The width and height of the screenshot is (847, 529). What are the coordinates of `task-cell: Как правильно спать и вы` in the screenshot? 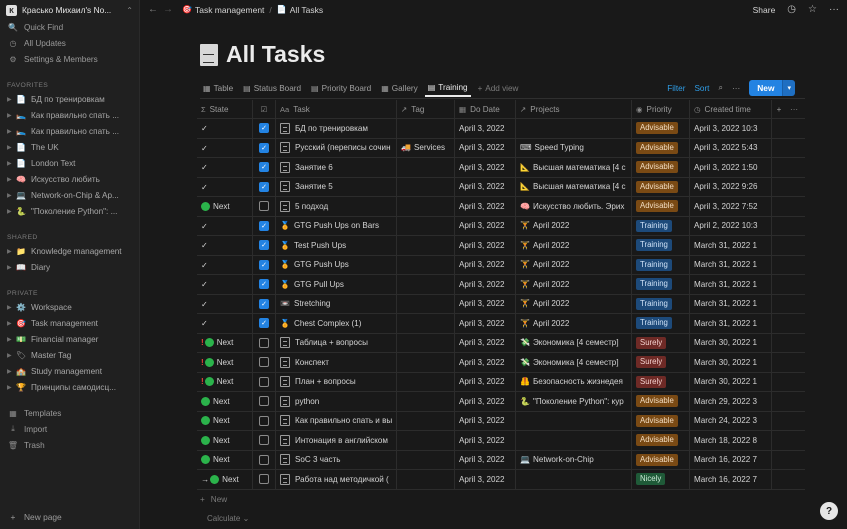 It's located at (336, 420).